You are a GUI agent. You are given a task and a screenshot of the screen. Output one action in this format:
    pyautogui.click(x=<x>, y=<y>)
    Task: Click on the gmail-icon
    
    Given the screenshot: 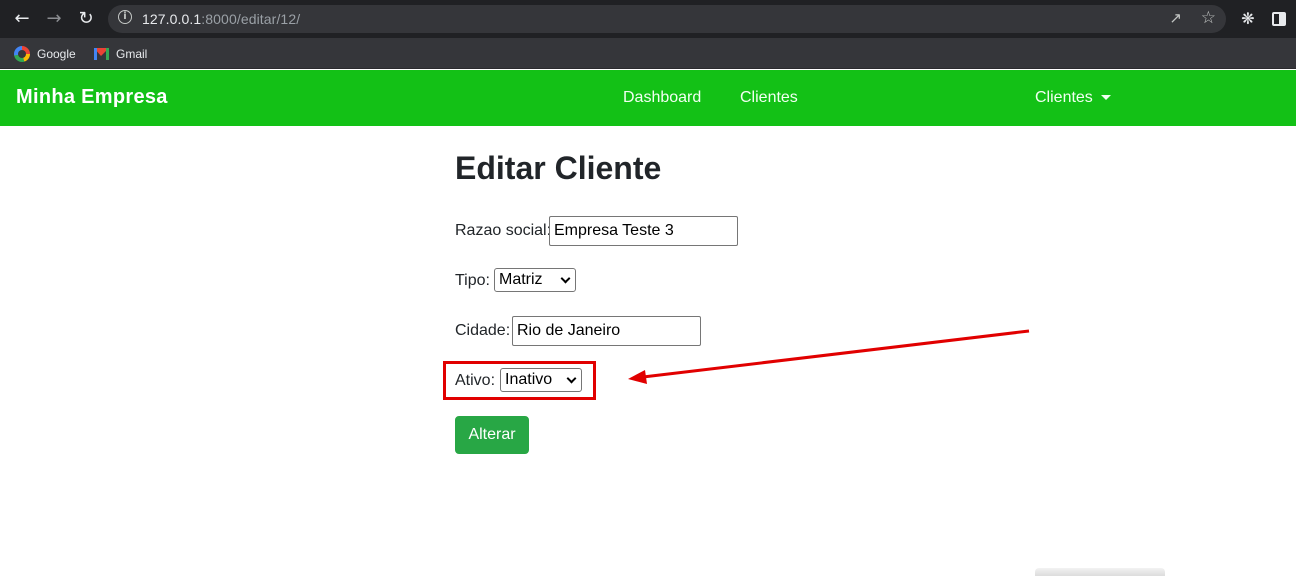 What is the action you would take?
    pyautogui.click(x=101, y=54)
    